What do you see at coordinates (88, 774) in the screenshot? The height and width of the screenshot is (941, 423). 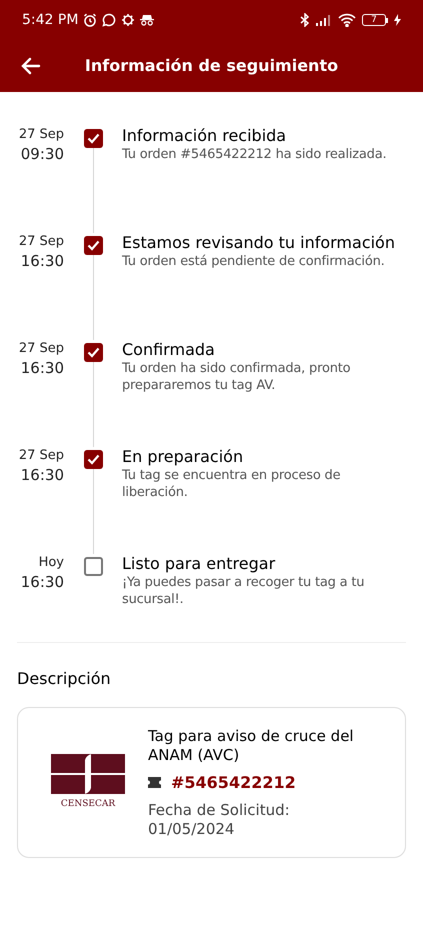 I see `logo-icon` at bounding box center [88, 774].